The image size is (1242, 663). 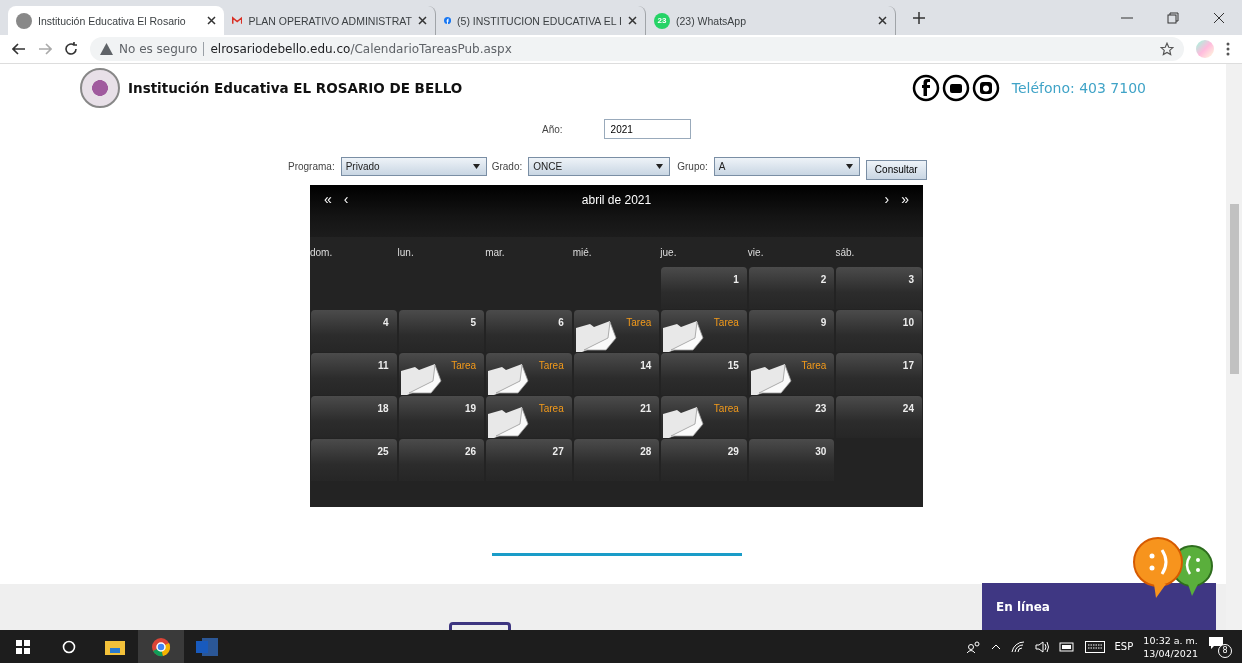 I want to click on calendar-title: abril de 2021, so click(x=616, y=199).